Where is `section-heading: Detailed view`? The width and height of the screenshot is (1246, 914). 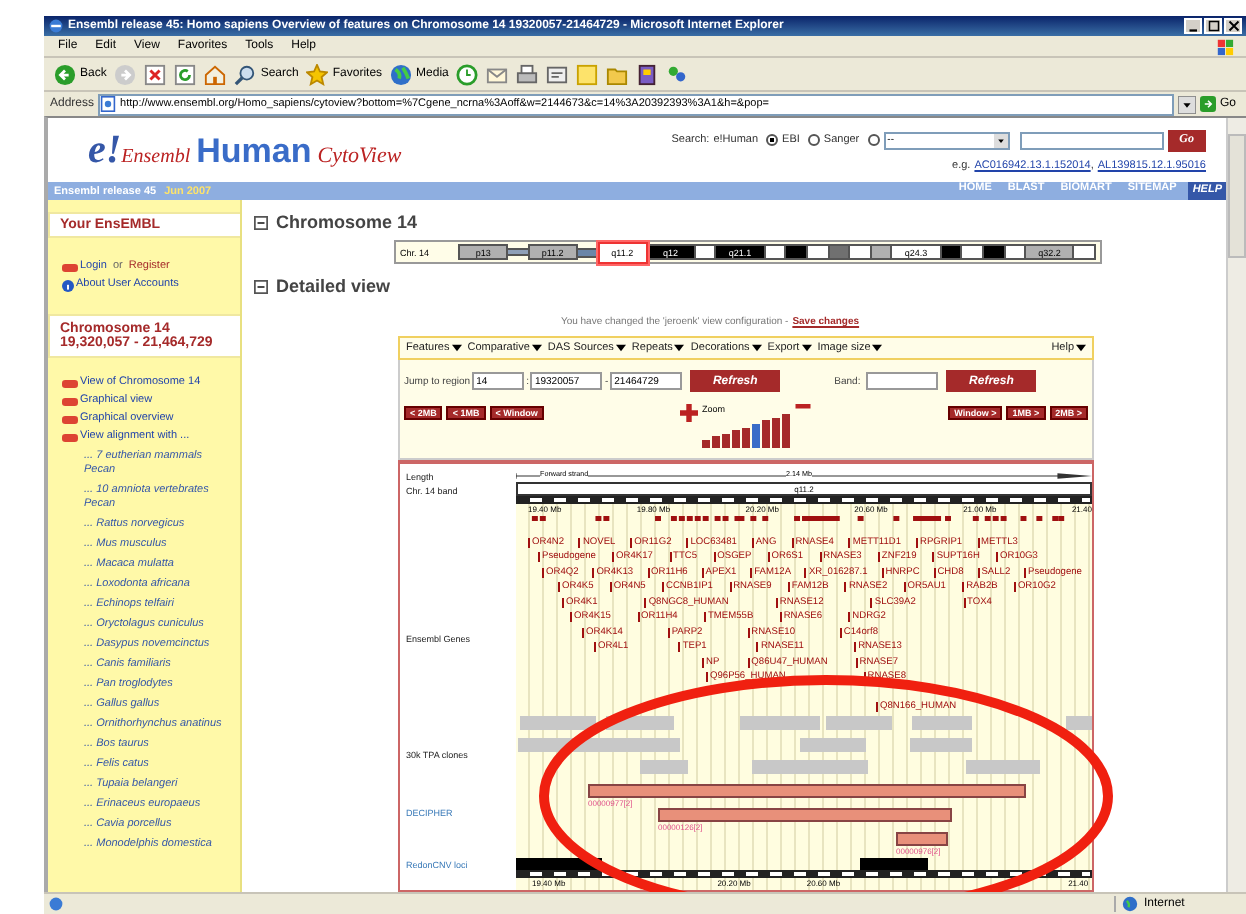
section-heading: Detailed view is located at coordinates (333, 286).